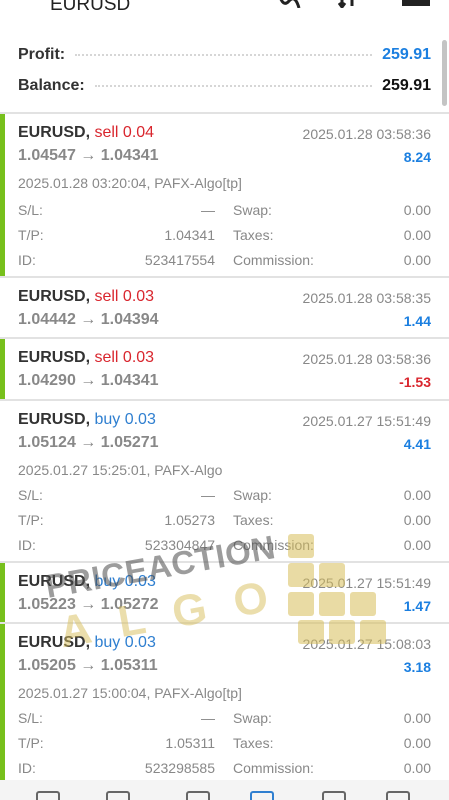 The height and width of the screenshot is (800, 449). What do you see at coordinates (224, 73) in the screenshot?
I see `account-summary: Profit: 259.91 Balance: 259.91` at bounding box center [224, 73].